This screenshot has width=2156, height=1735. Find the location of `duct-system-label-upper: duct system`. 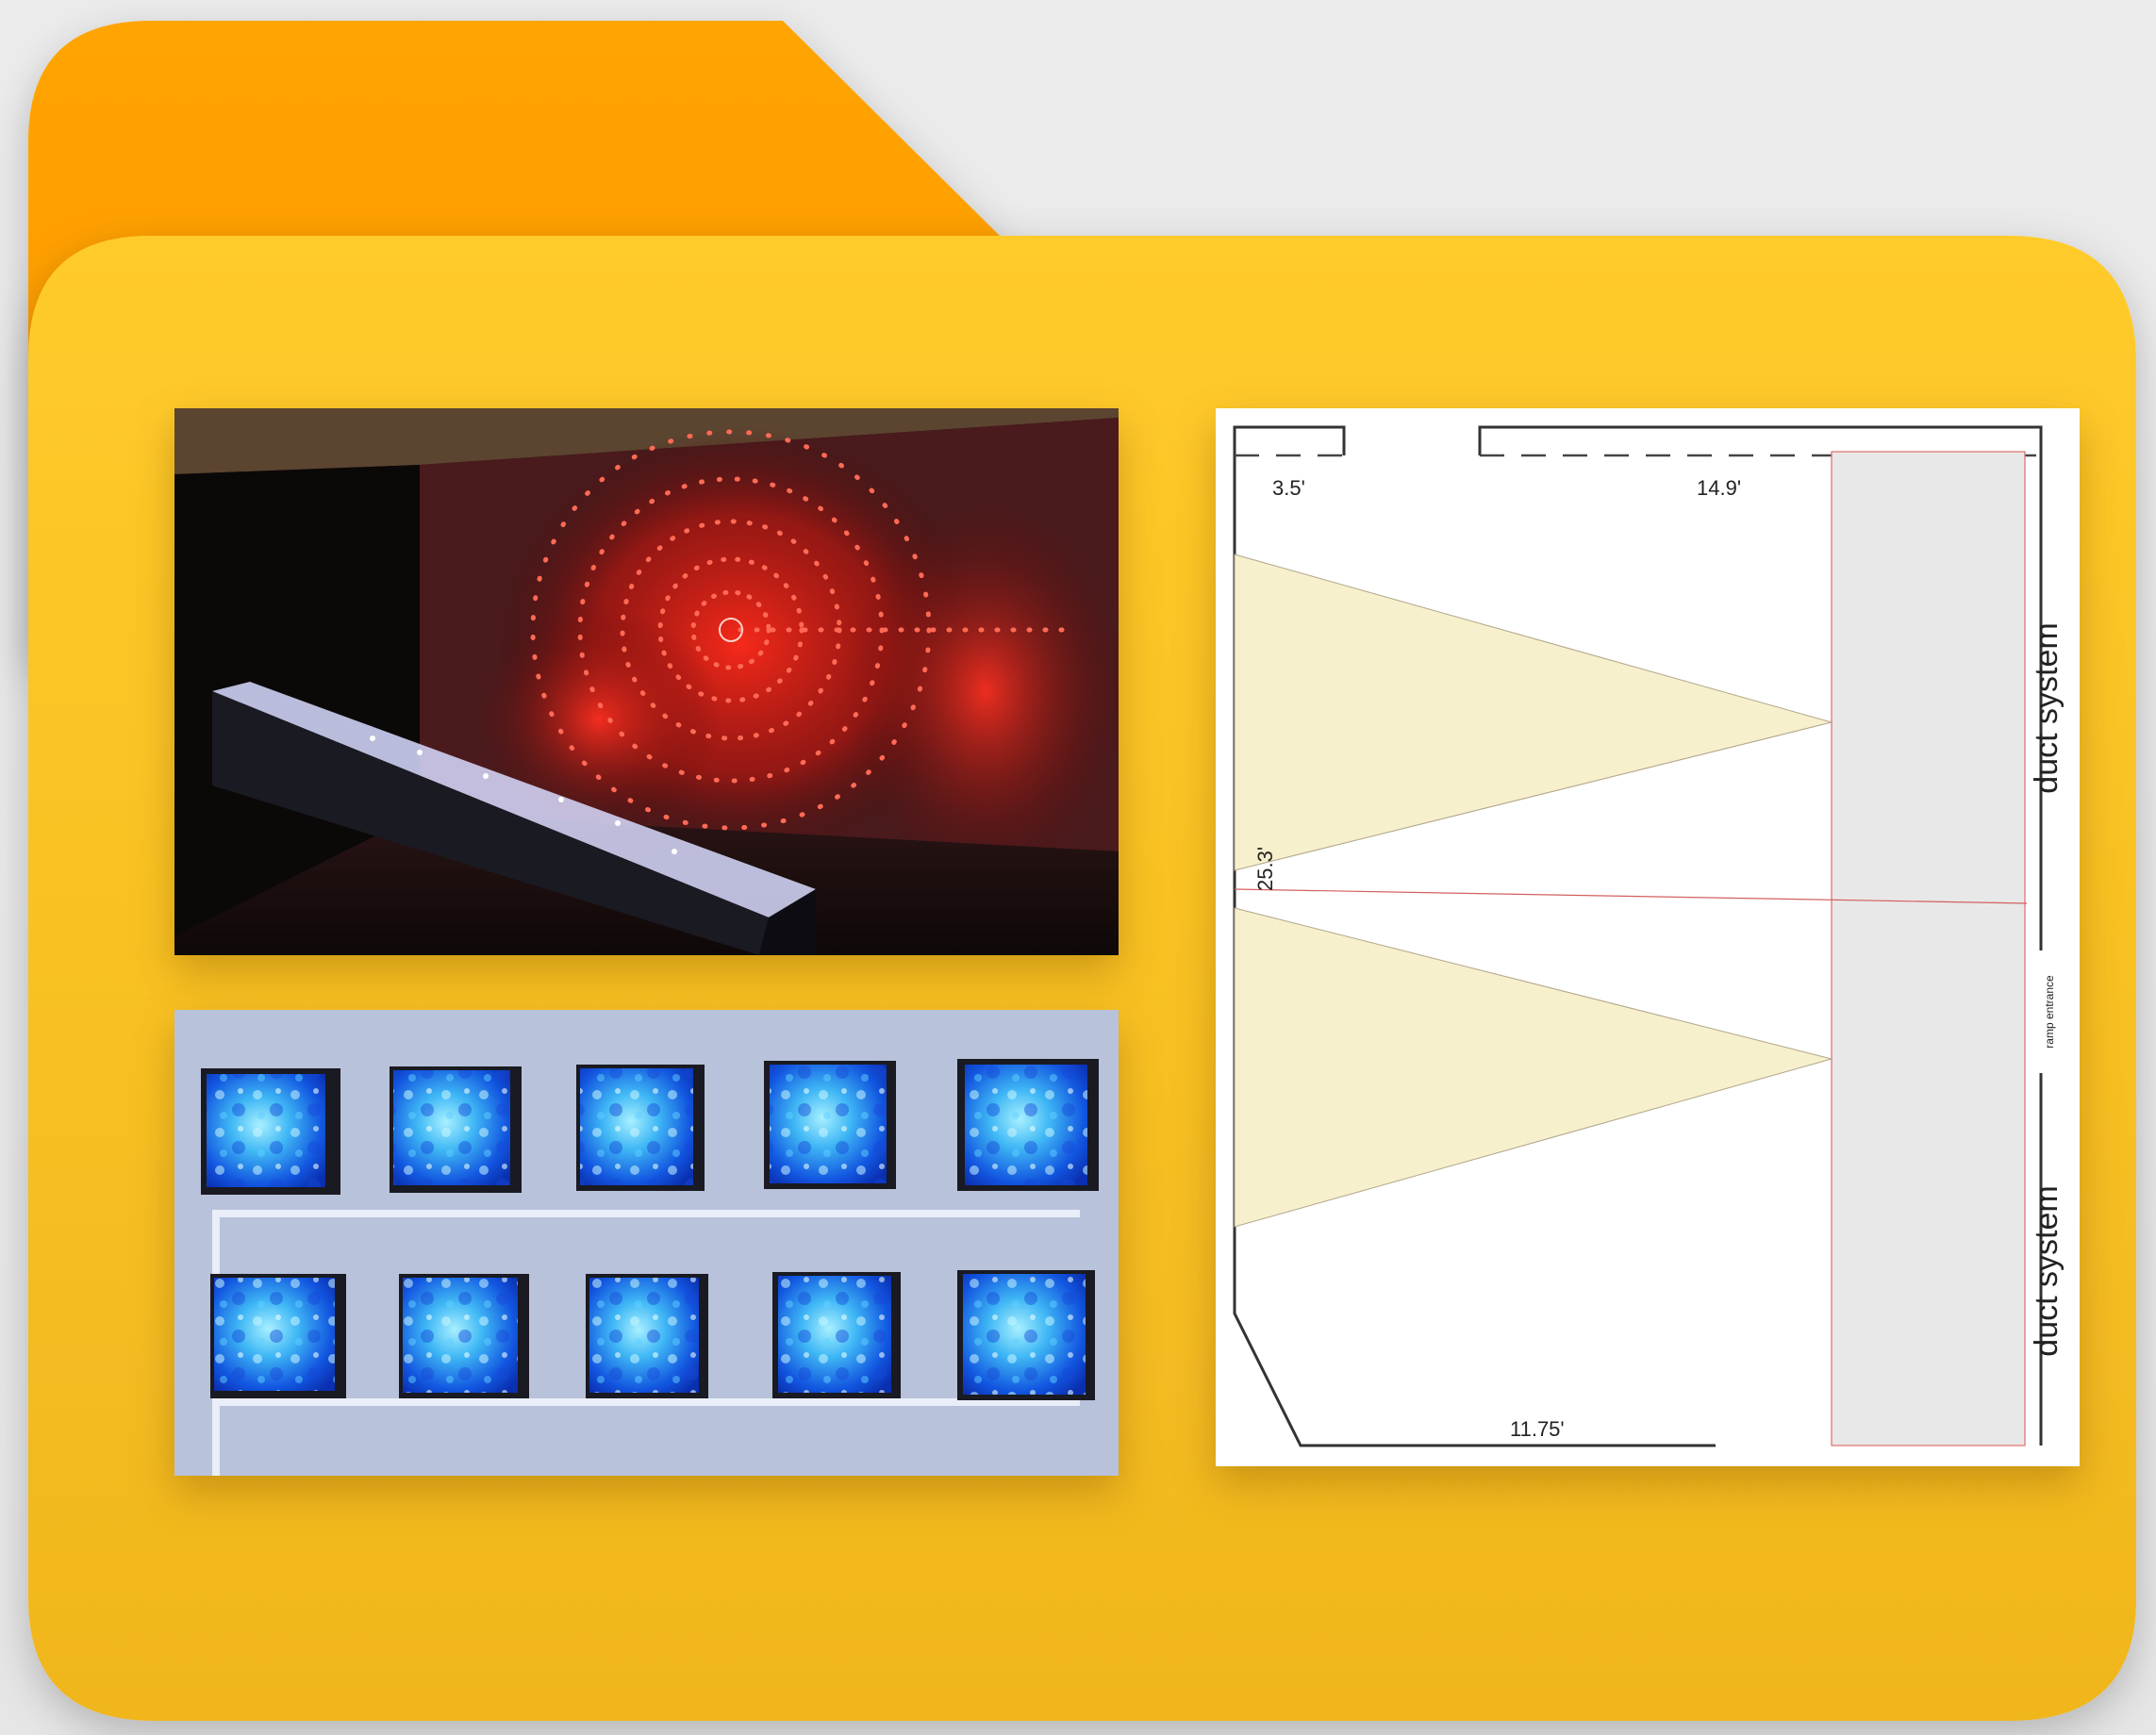

duct-system-label-upper: duct system is located at coordinates (2047, 707).